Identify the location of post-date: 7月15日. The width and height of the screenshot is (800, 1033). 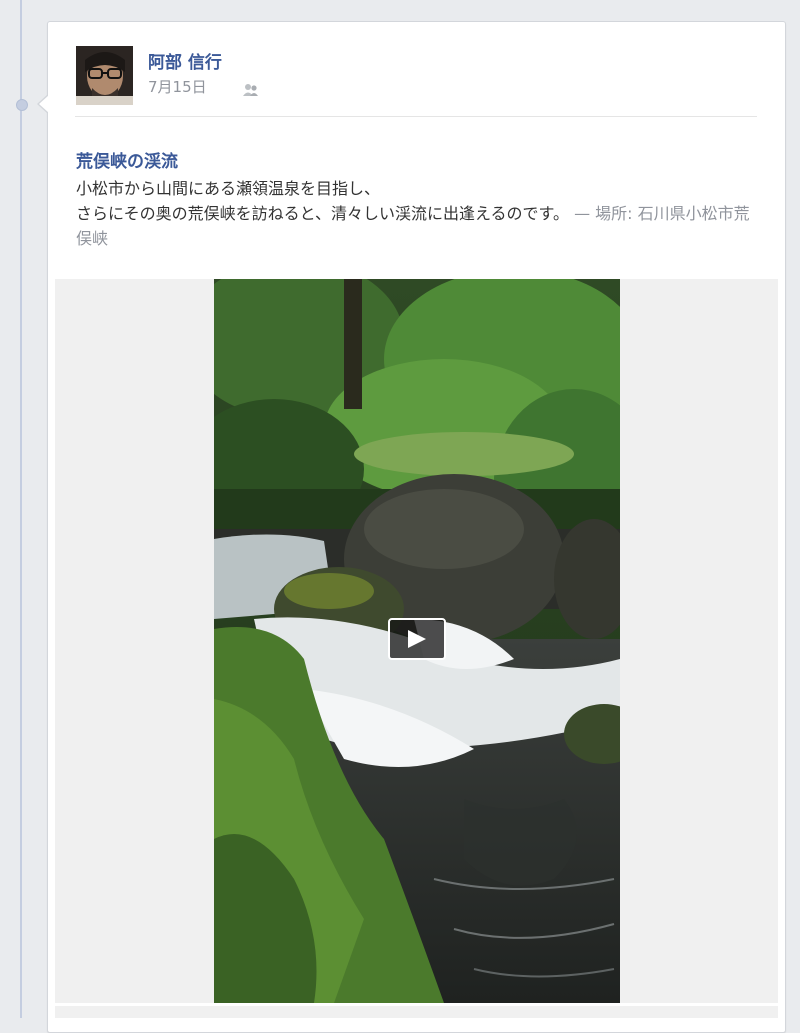
(177, 86).